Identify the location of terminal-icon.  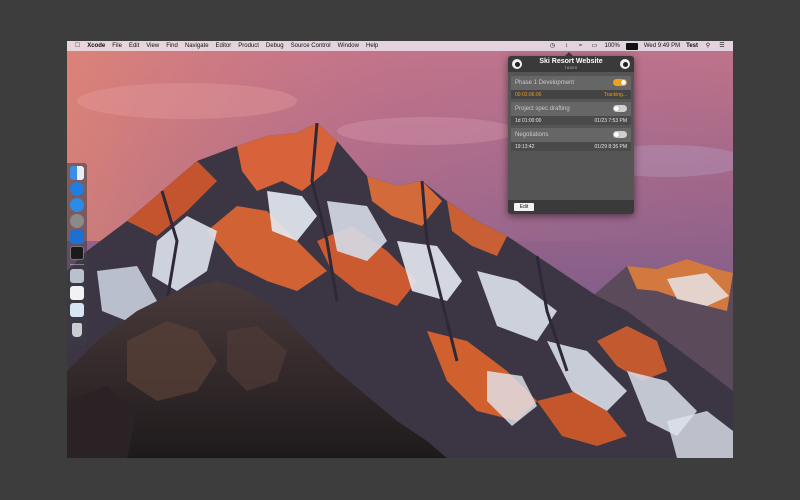
(77, 253).